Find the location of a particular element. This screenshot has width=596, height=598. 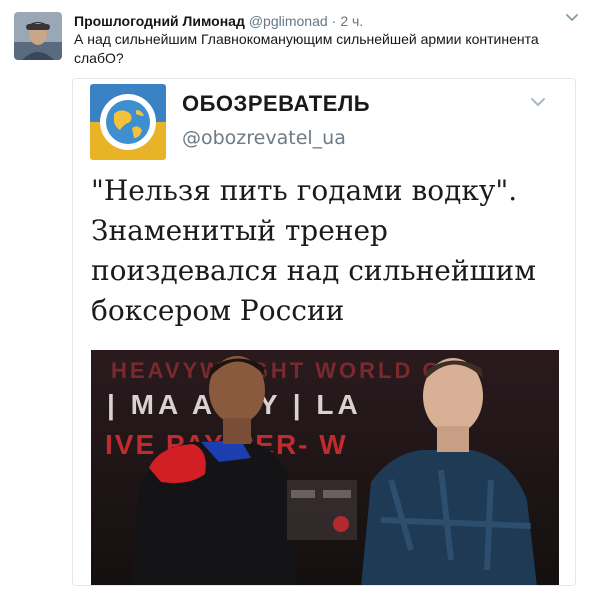

quoted-author-name: ОБОЗРЕВАТЕЛЬ is located at coordinates (276, 104).